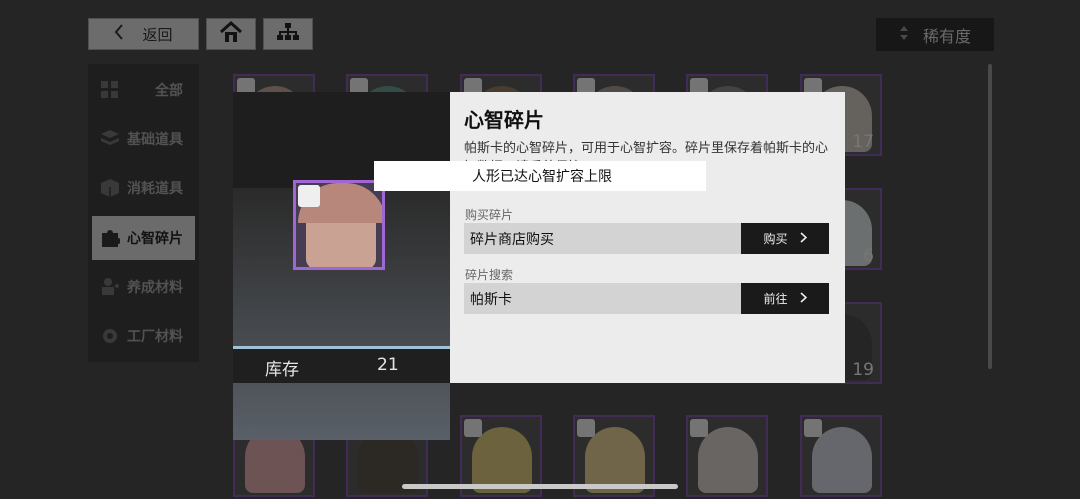 This screenshot has height=499, width=1080. I want to click on sidebar-item-consumable: 消耗道具, so click(143, 188).